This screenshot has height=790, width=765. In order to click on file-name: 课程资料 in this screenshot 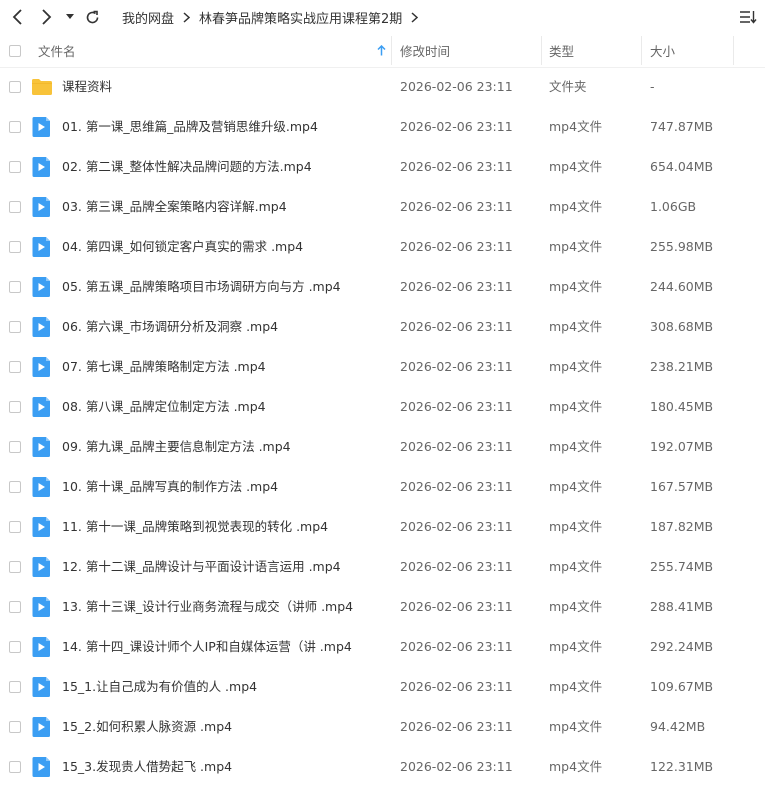, I will do `click(87, 87)`.